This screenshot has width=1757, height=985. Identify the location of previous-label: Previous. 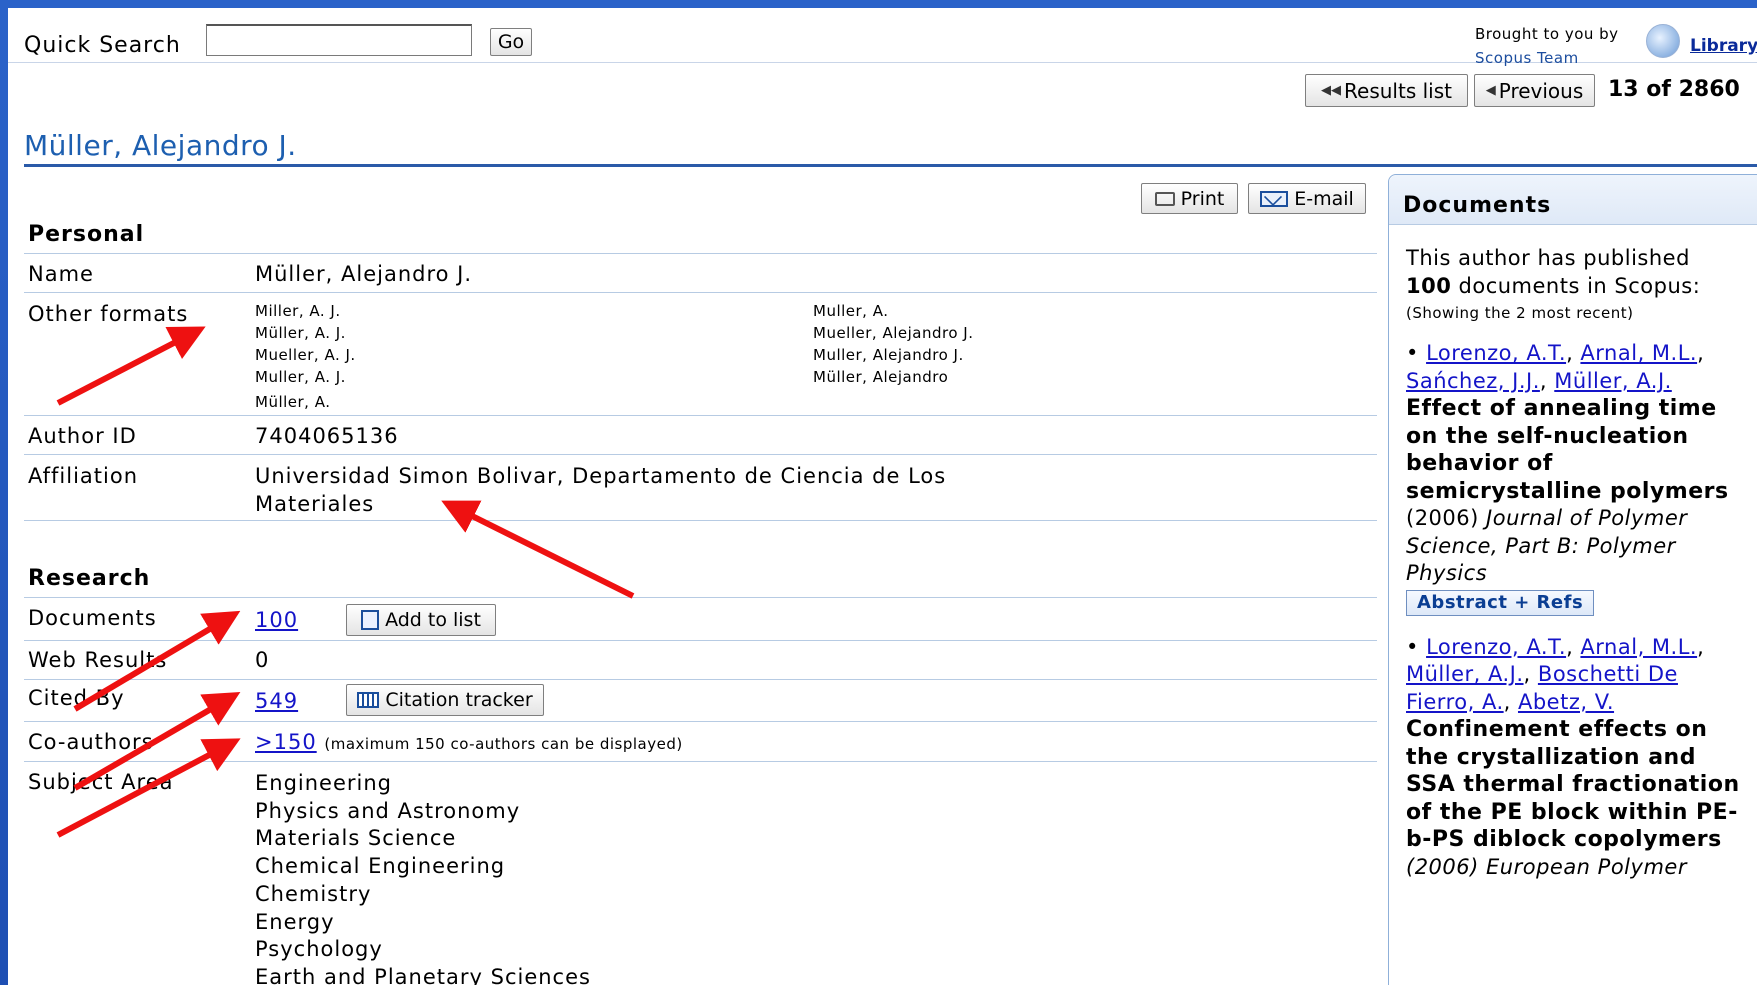
(1541, 90).